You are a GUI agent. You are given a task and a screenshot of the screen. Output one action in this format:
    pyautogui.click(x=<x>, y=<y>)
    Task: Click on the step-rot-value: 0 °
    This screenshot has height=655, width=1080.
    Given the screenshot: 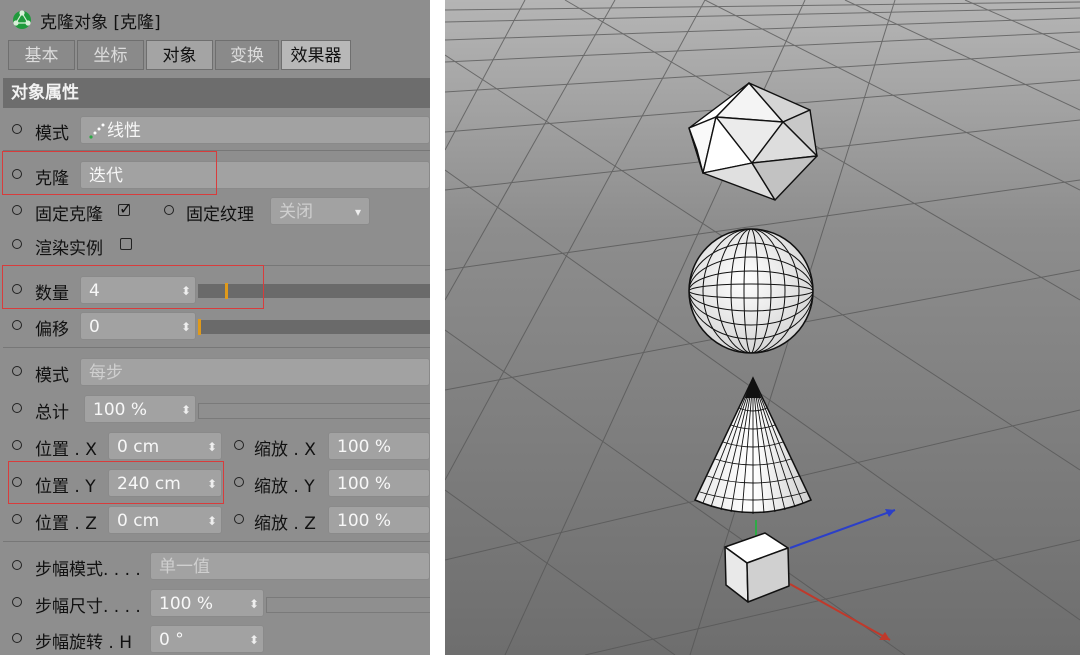 What is the action you would take?
    pyautogui.click(x=171, y=640)
    